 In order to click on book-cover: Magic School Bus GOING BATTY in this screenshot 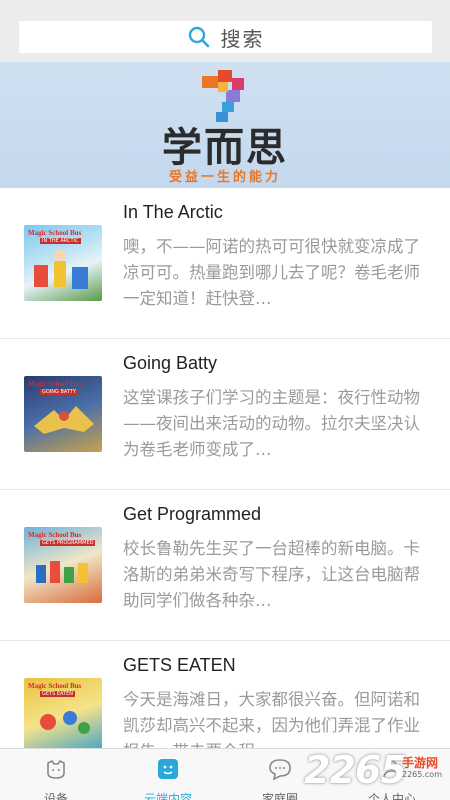, I will do `click(63, 414)`.